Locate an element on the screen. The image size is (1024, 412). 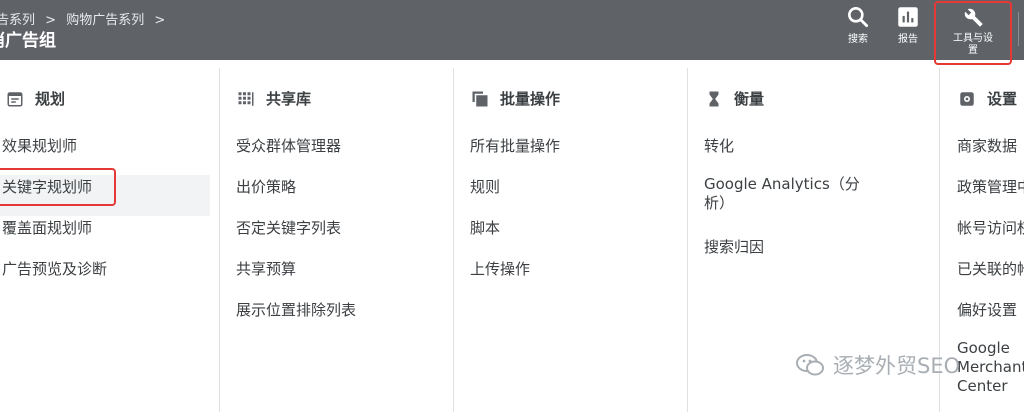
menu-item-shared-budgets: 共享预算 is located at coordinates (296, 277).